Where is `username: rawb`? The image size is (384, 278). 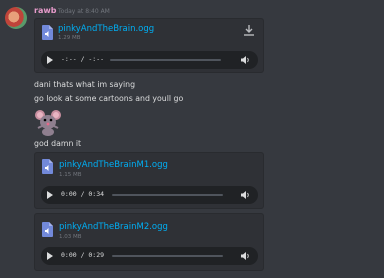 username: rawb is located at coordinates (45, 10).